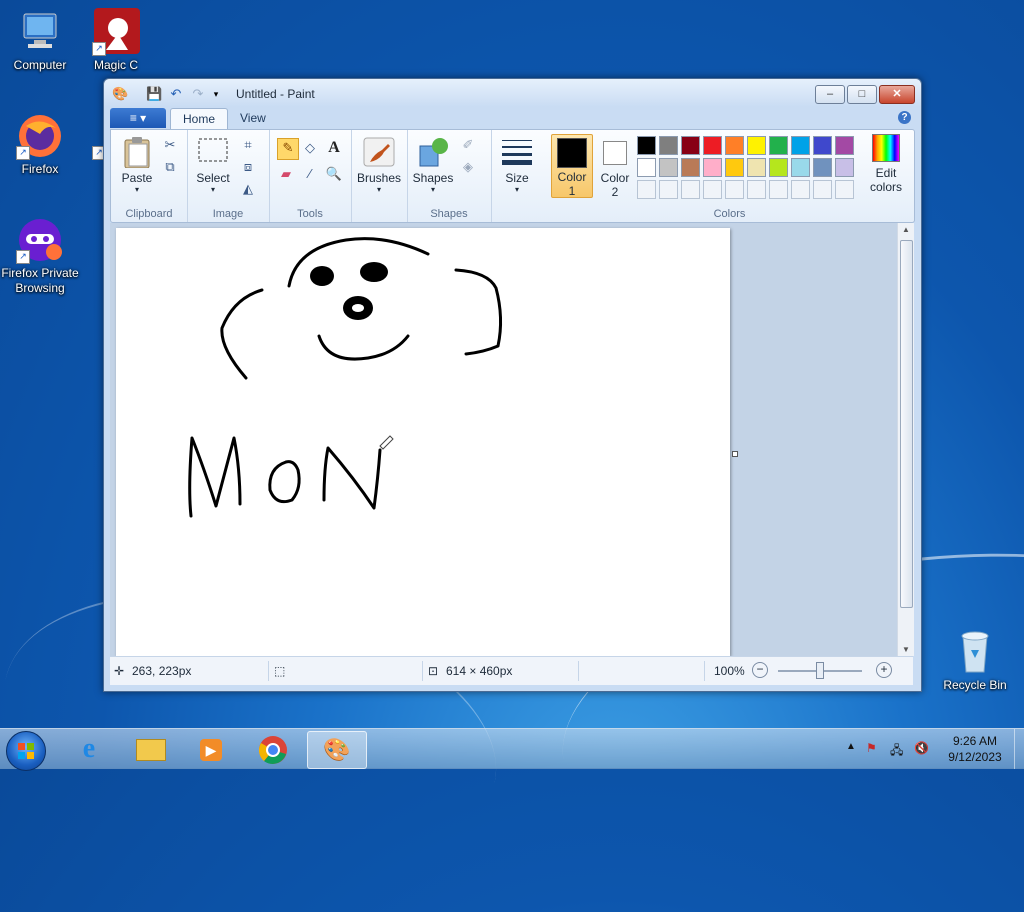 The height and width of the screenshot is (912, 1024). What do you see at coordinates (288, 149) in the screenshot?
I see `pencil-icon: ✎` at bounding box center [288, 149].